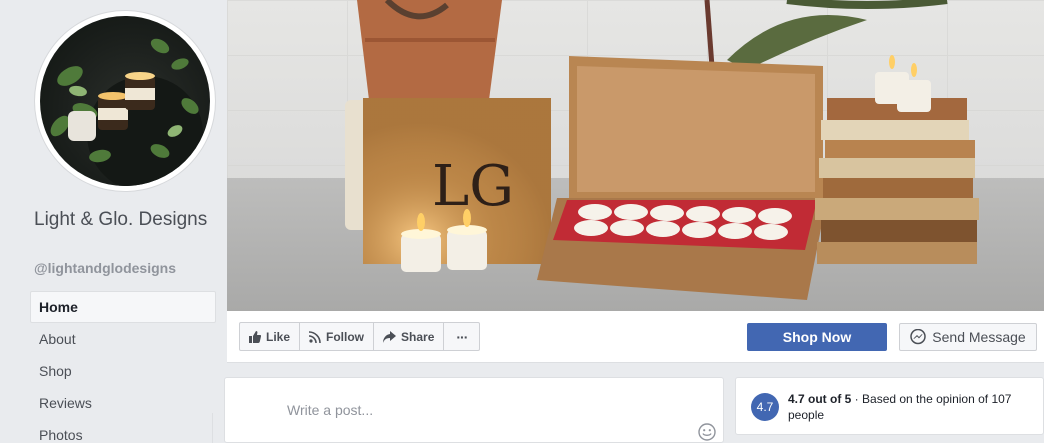 This screenshot has height=443, width=1044. What do you see at coordinates (123, 339) in the screenshot?
I see `nav-item-about: About` at bounding box center [123, 339].